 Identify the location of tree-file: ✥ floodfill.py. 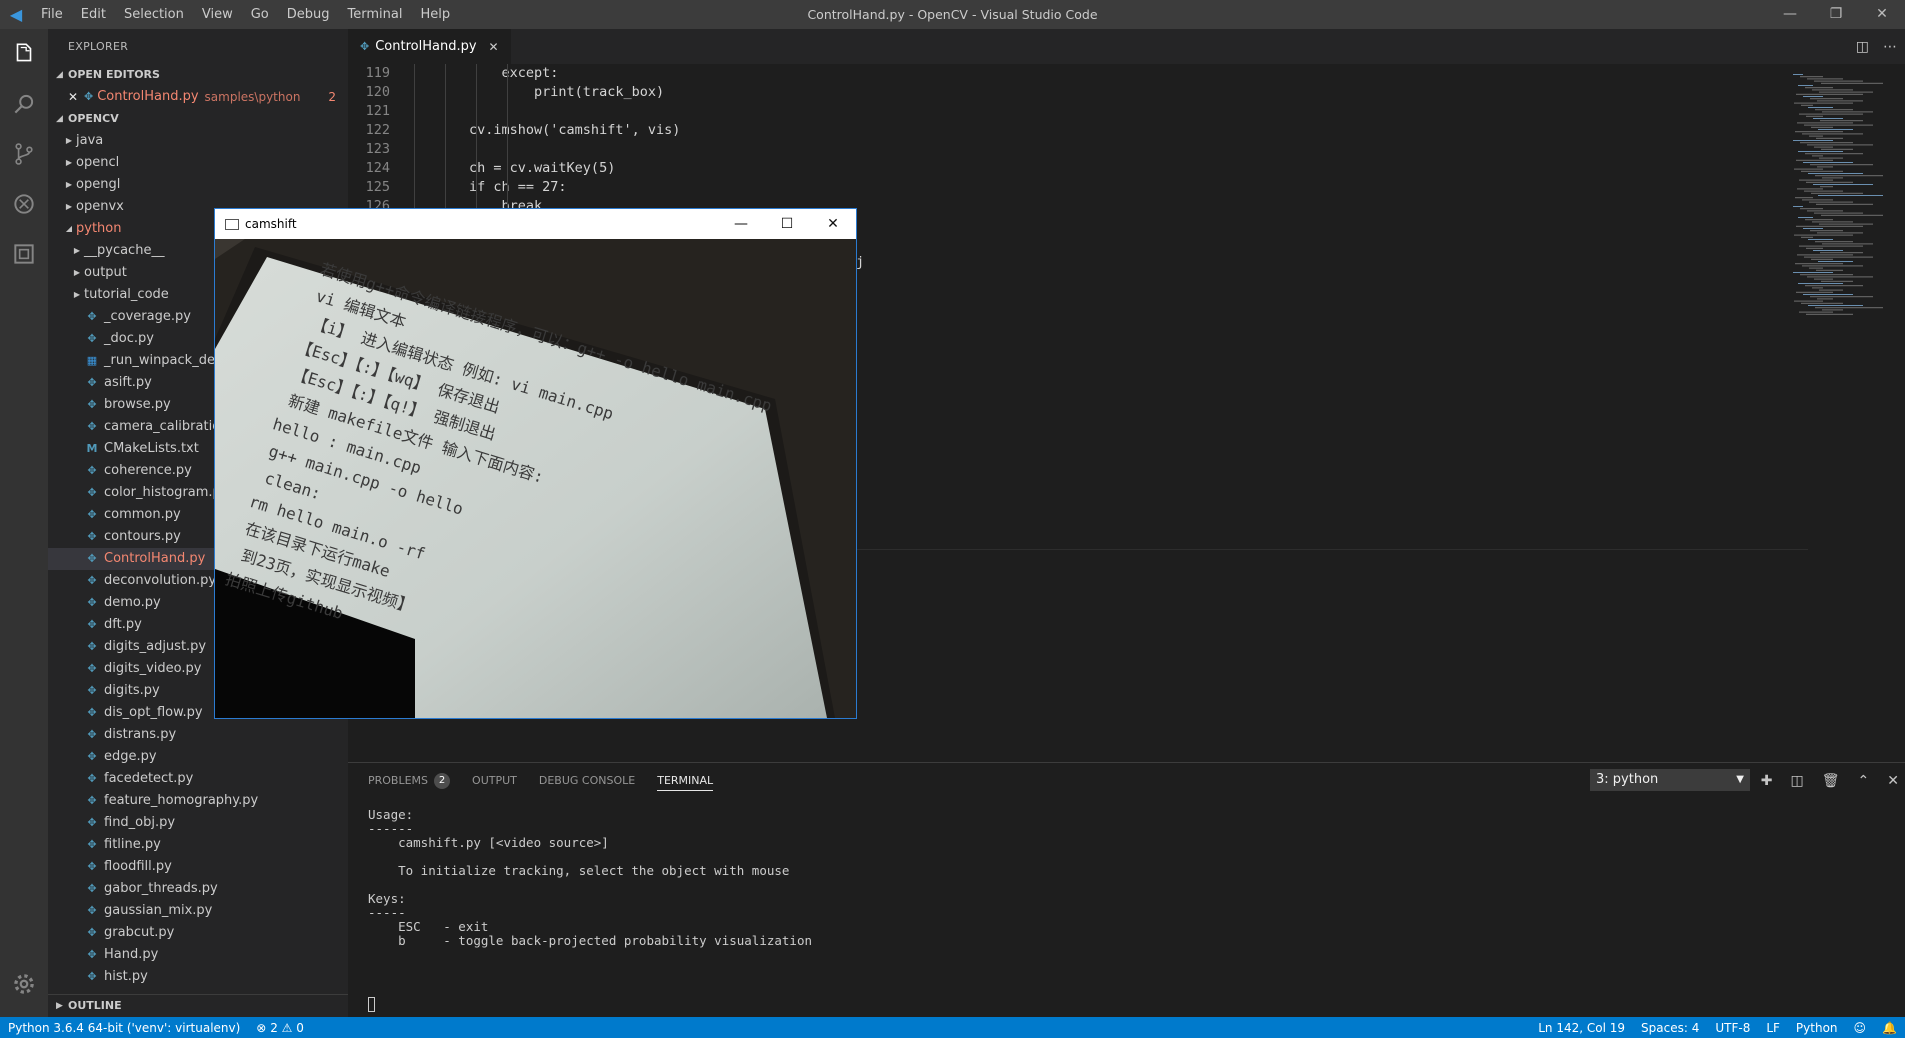
(198, 867).